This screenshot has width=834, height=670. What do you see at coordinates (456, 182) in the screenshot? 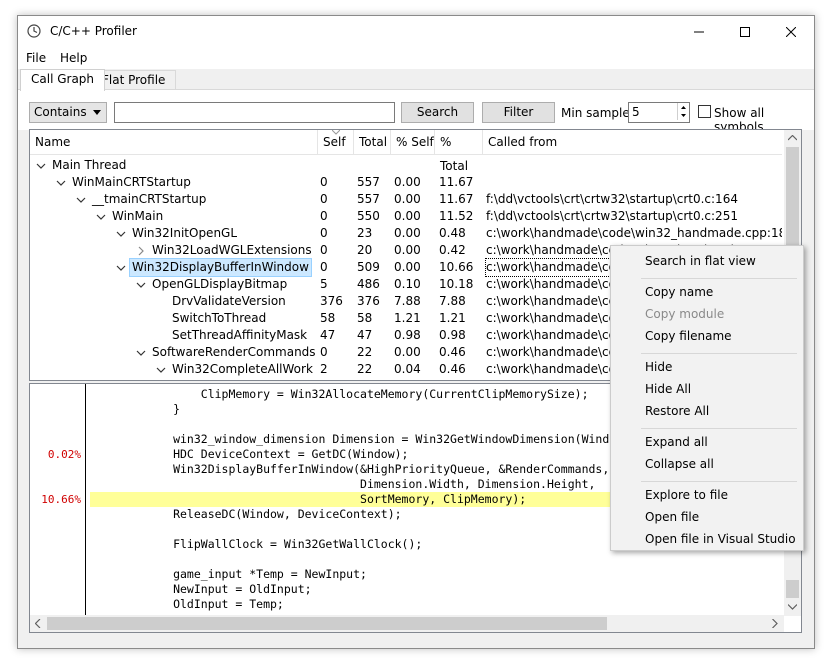
I see `tree-cell-ptotal: 11.67` at bounding box center [456, 182].